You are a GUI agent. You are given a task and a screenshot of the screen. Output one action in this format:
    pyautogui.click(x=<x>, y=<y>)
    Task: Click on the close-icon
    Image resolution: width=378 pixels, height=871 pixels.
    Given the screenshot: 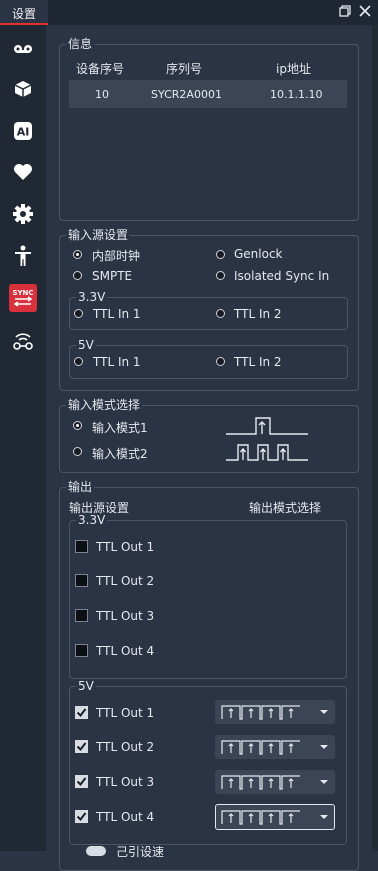 What is the action you would take?
    pyautogui.click(x=365, y=11)
    